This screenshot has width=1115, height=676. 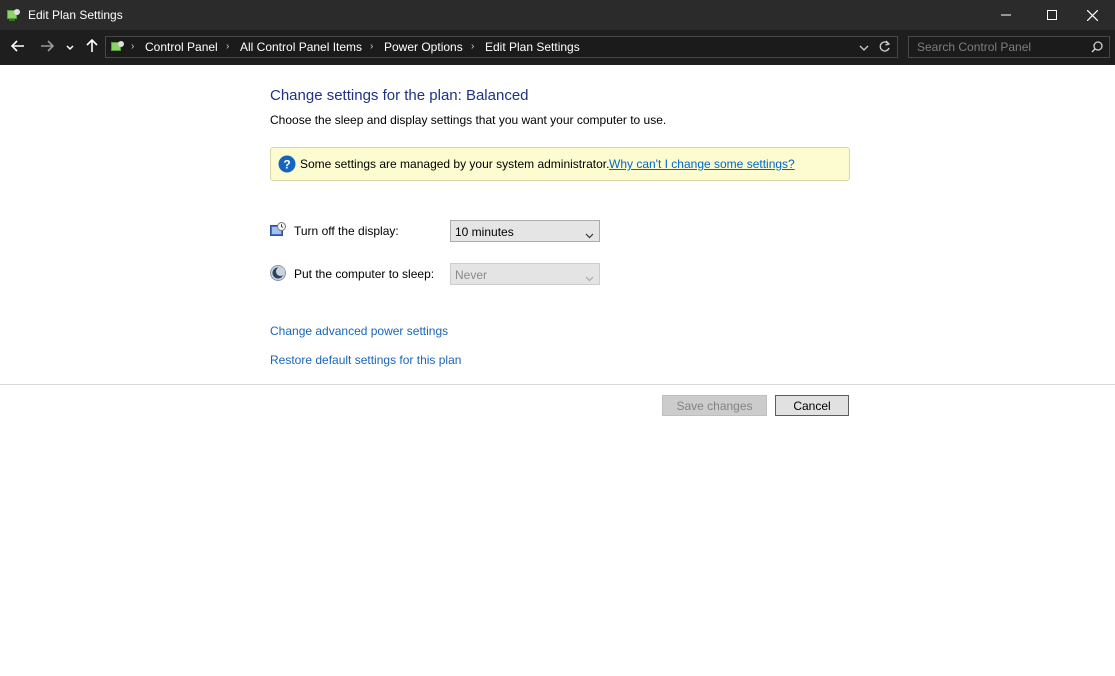 I want to click on minimize-icon, so click(x=1006, y=15).